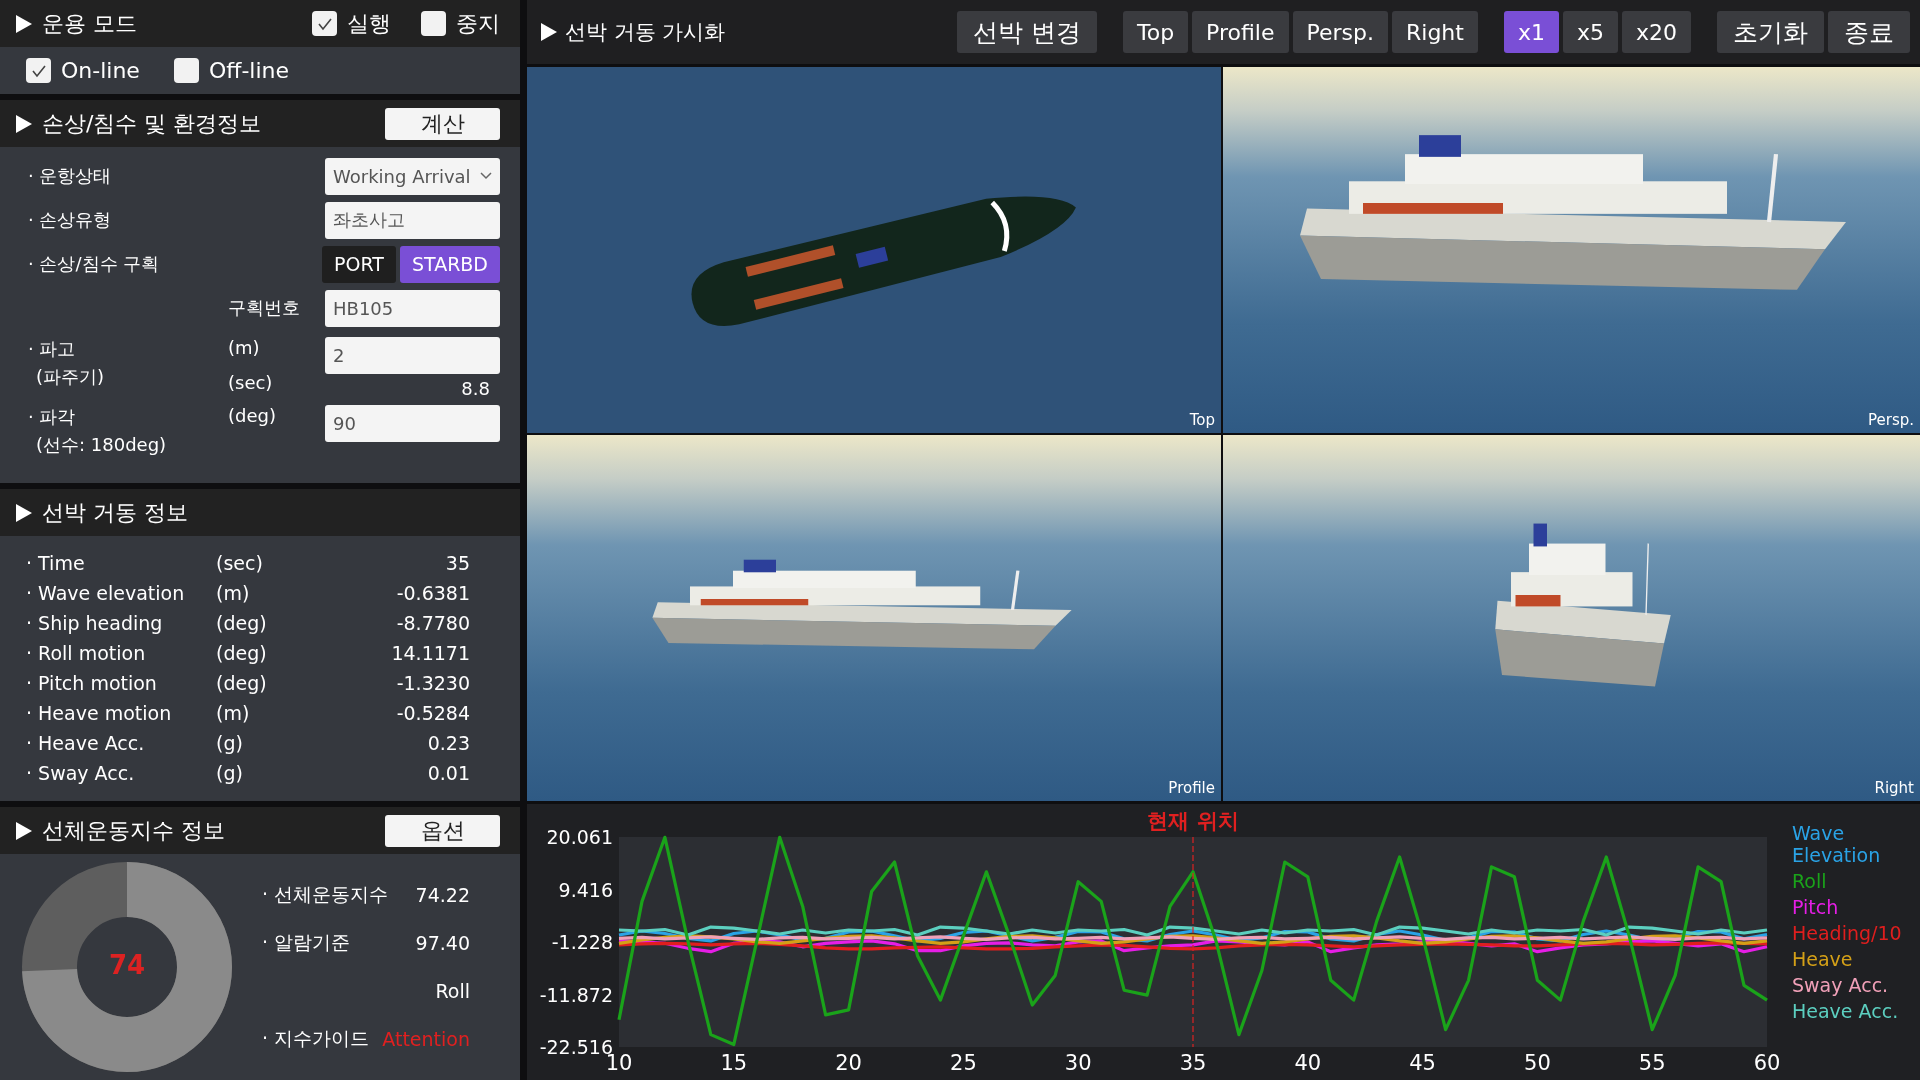  What do you see at coordinates (1847, 933) in the screenshot?
I see `legend-label: Heading/10` at bounding box center [1847, 933].